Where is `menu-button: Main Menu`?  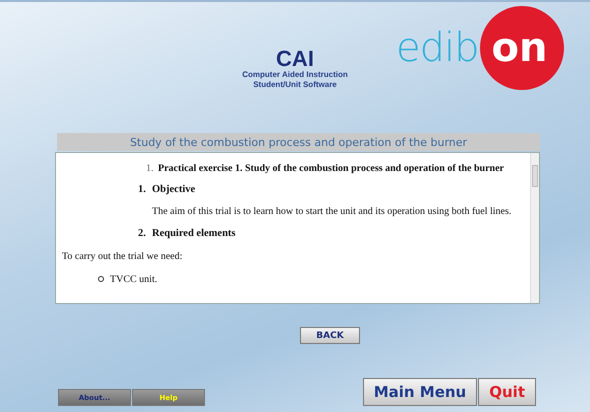
menu-button: Main Menu is located at coordinates (420, 392).